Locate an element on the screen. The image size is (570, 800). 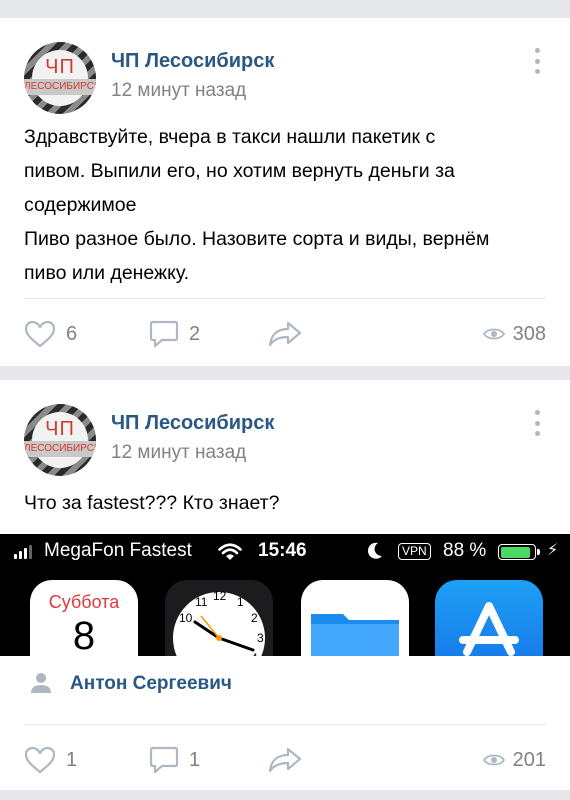
comment-button: 1 is located at coordinates (174, 760).